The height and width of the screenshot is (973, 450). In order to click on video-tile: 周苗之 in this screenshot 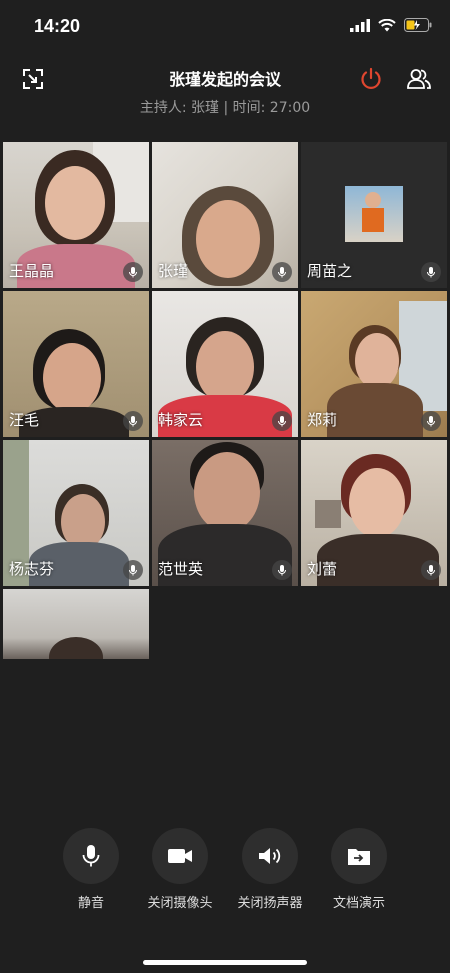, I will do `click(374, 215)`.